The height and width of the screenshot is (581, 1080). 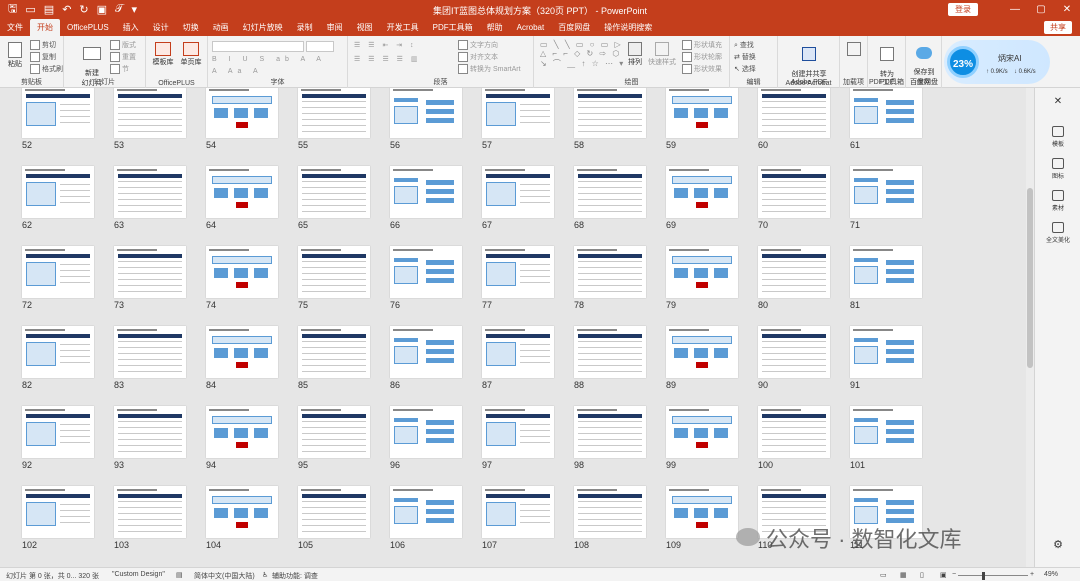 What do you see at coordinates (1057, 101) in the screenshot?
I see `pane-close-icon: ✕` at bounding box center [1057, 101].